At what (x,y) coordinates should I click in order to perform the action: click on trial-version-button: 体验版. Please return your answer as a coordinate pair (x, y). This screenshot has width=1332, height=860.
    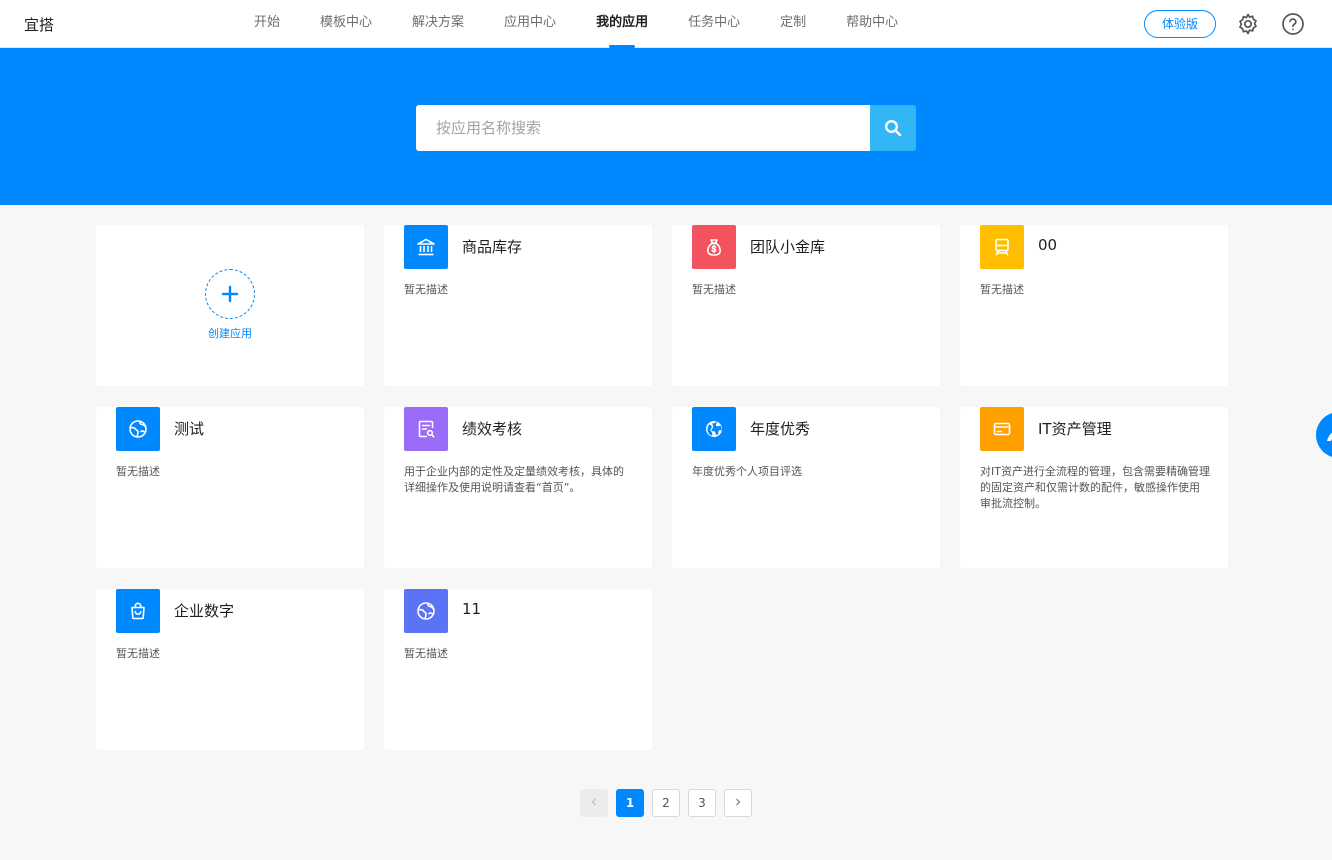
    Looking at the image, I should click on (1180, 24).